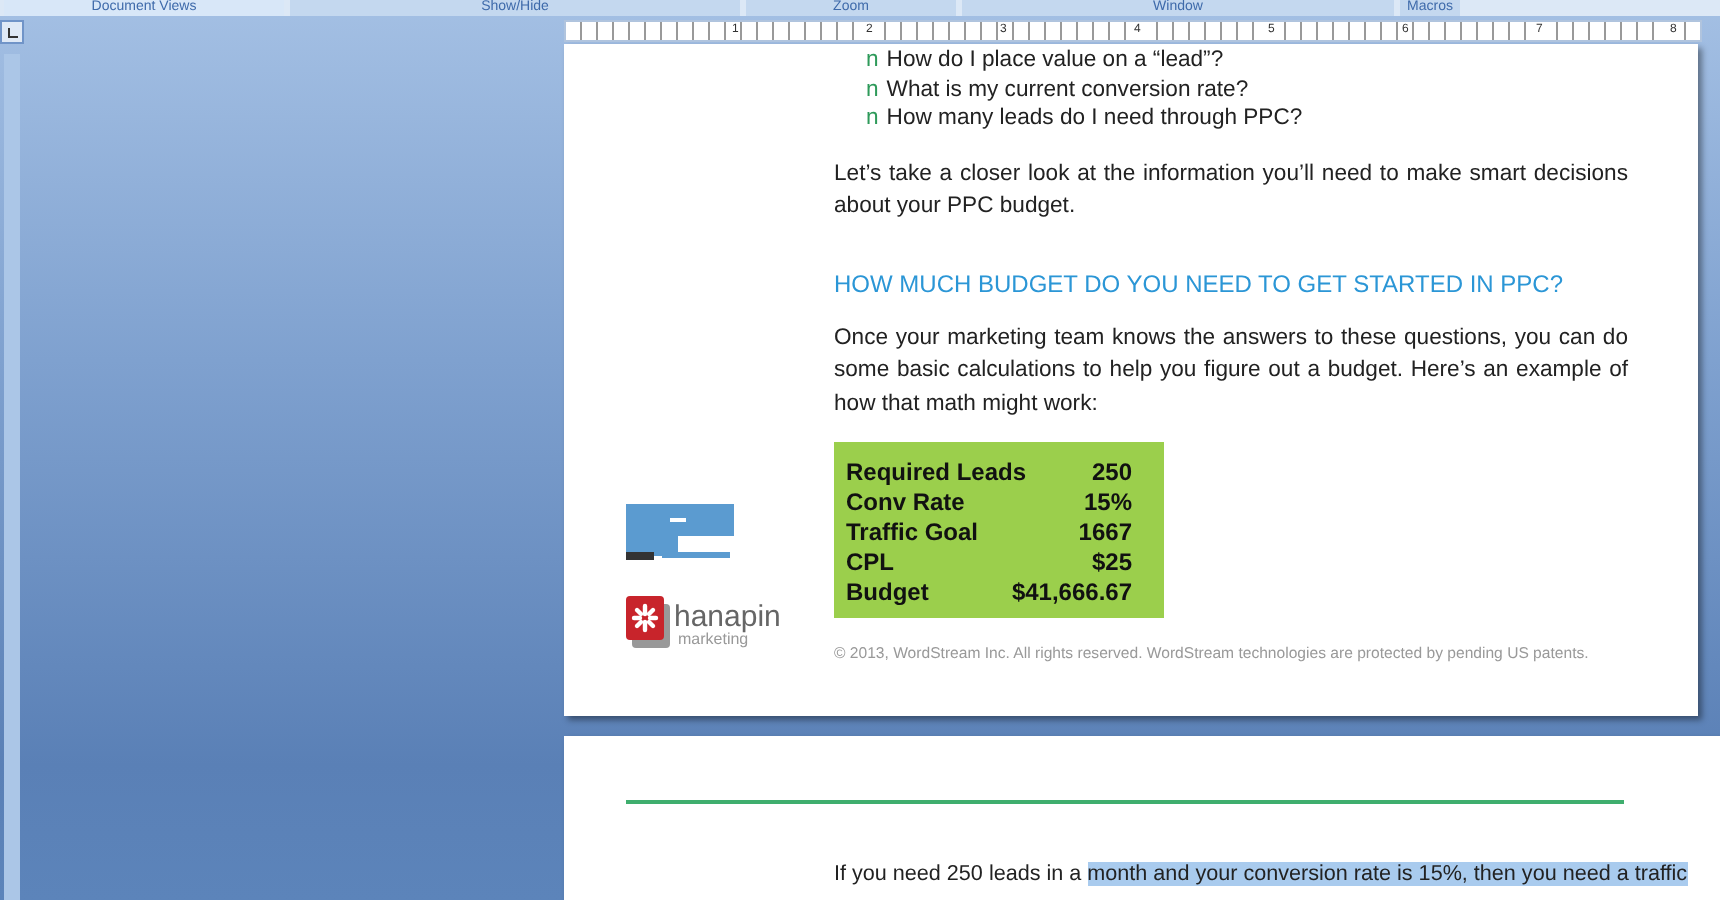  I want to click on row-value: 1667, so click(1105, 533).